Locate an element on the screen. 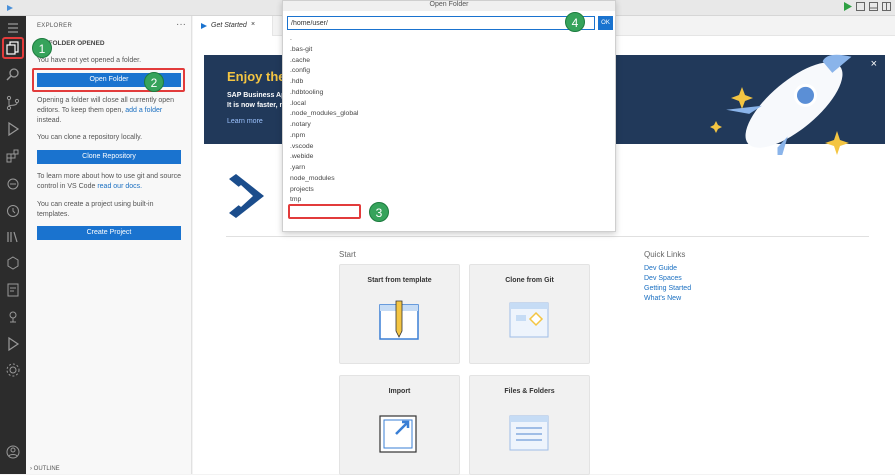 Image resolution: width=895 pixels, height=475 pixels. gear-icon is located at coordinates (13, 370).